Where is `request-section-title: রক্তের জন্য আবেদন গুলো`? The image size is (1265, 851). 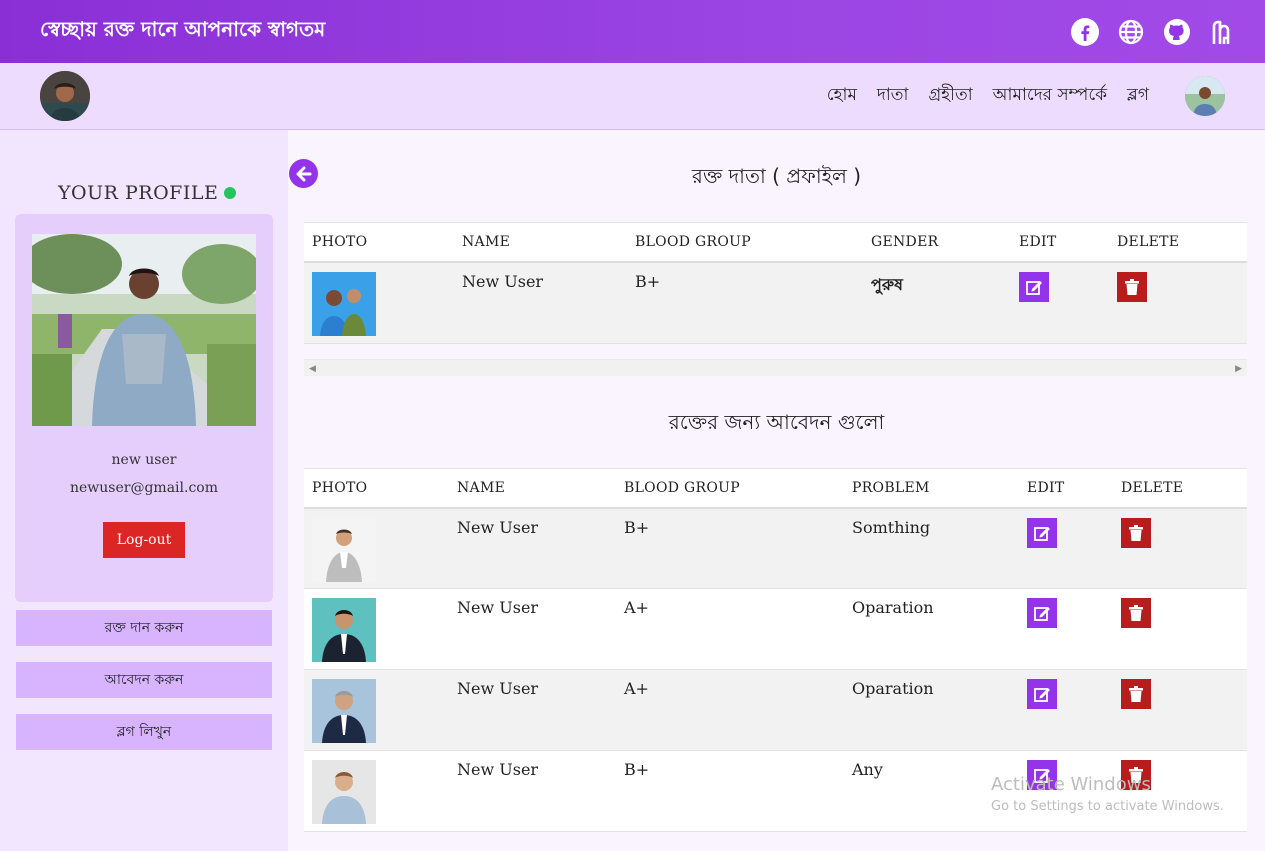
request-section-title: রক্তের জন্য আবেদন গুলো is located at coordinates (776, 422).